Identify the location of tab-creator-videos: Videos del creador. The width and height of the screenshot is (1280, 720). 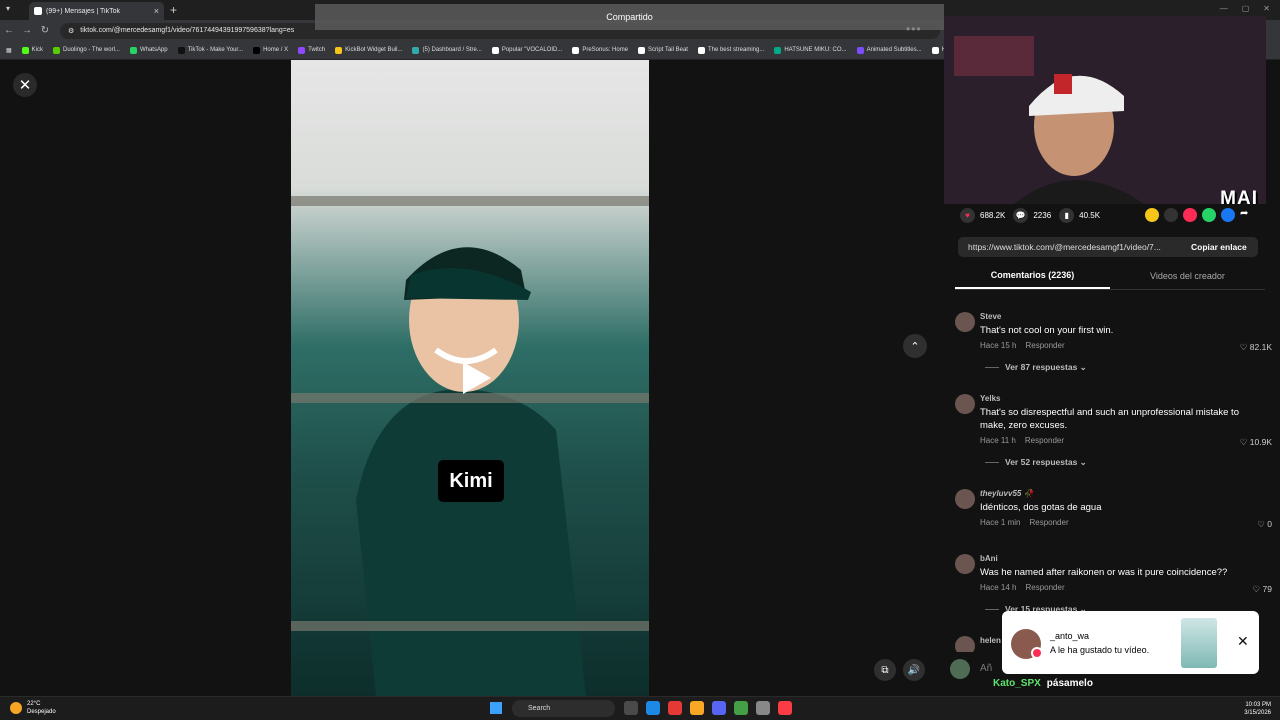
(1187, 275).